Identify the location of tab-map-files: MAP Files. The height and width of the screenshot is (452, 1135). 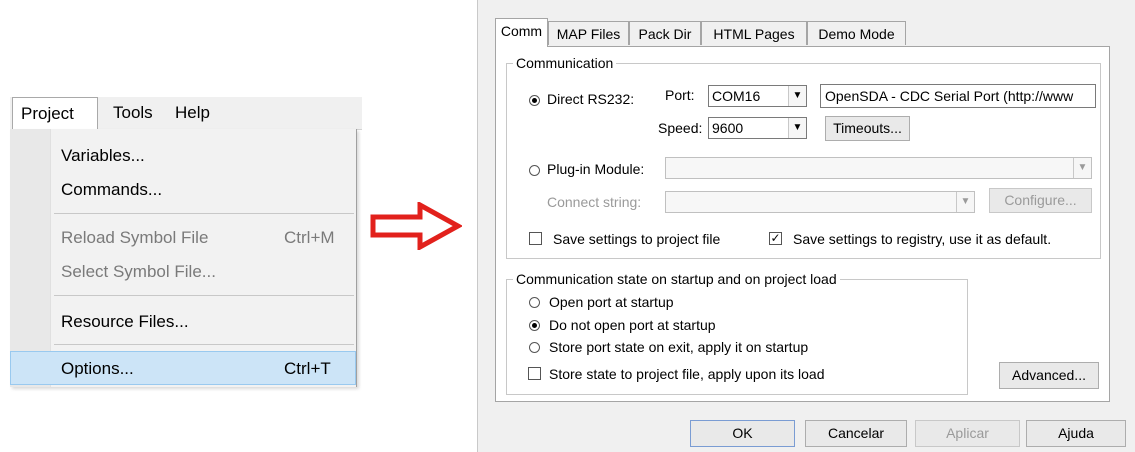
(588, 33).